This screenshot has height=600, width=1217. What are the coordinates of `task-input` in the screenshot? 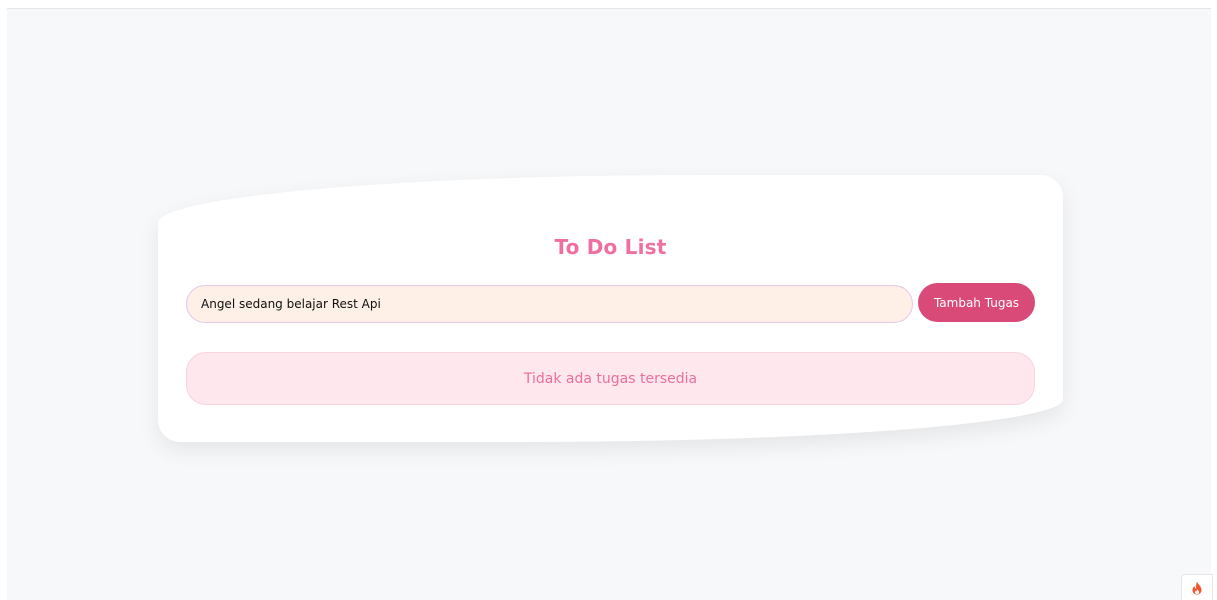 It's located at (549, 304).